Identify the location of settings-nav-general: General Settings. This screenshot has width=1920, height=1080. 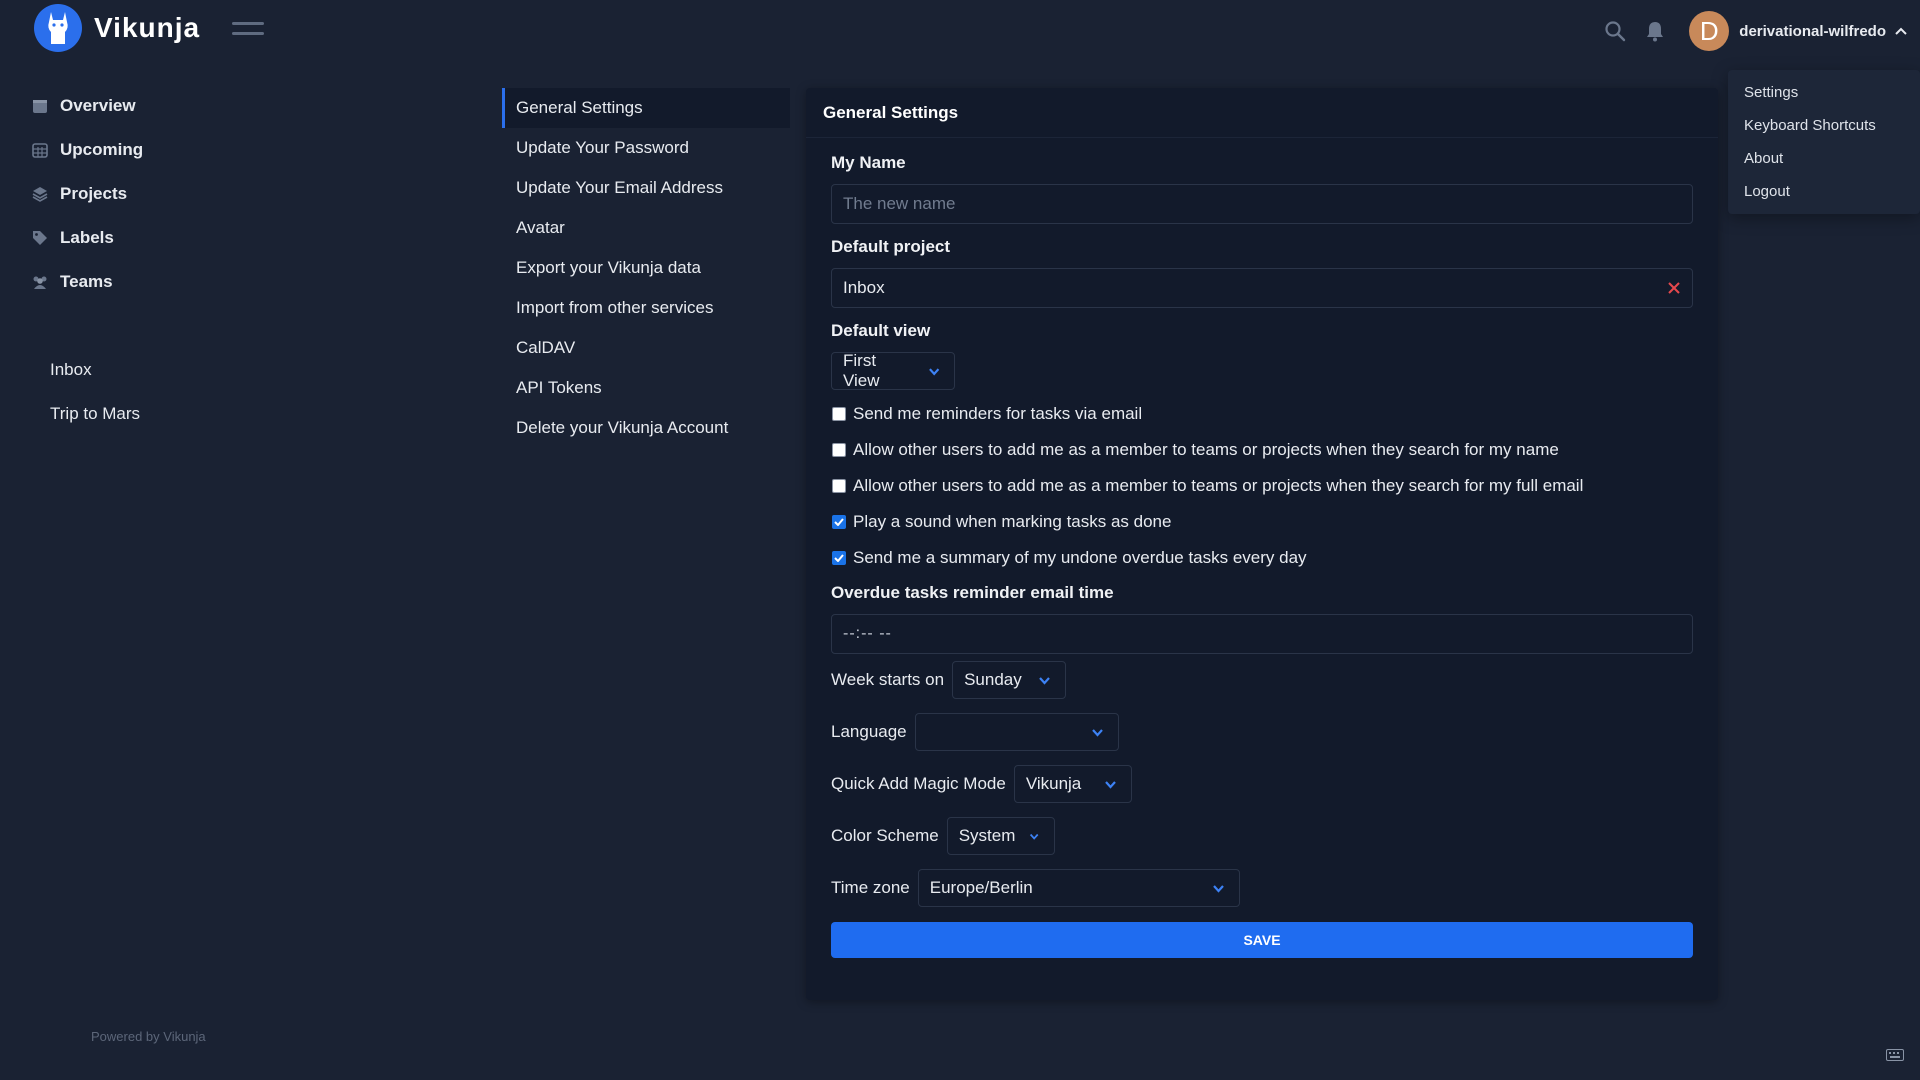
(646, 108).